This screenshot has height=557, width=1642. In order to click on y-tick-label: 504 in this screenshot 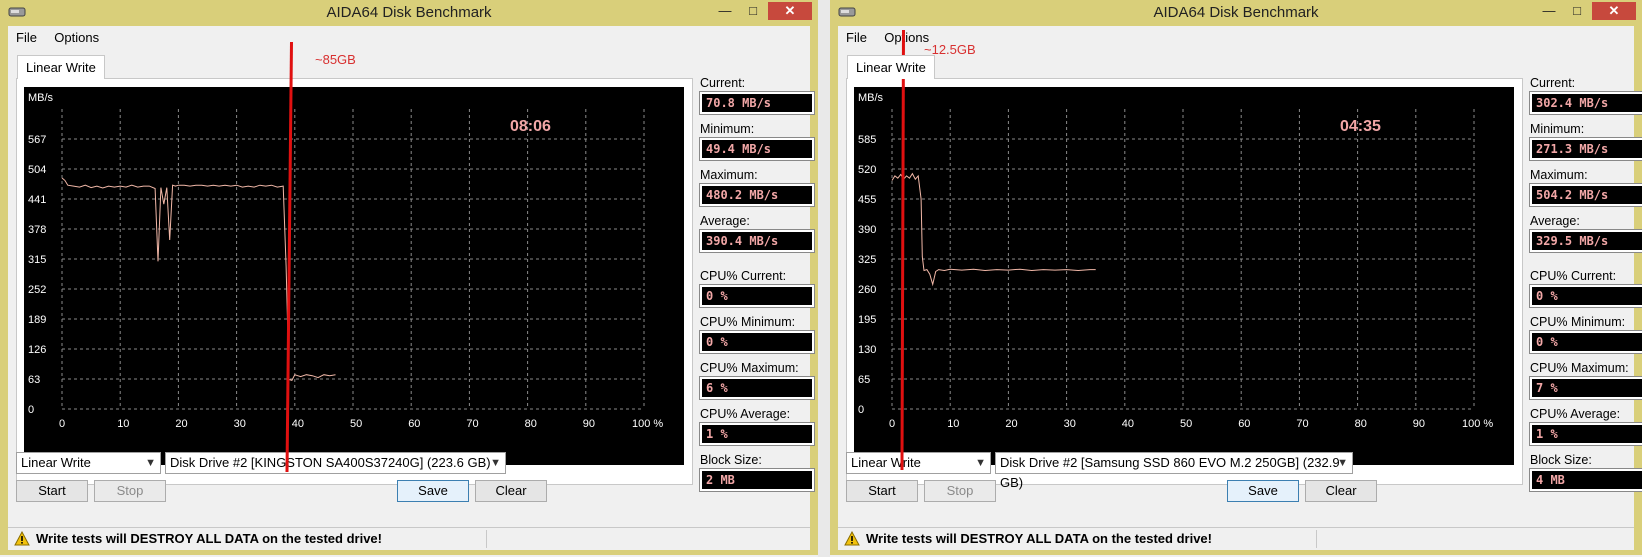, I will do `click(37, 170)`.